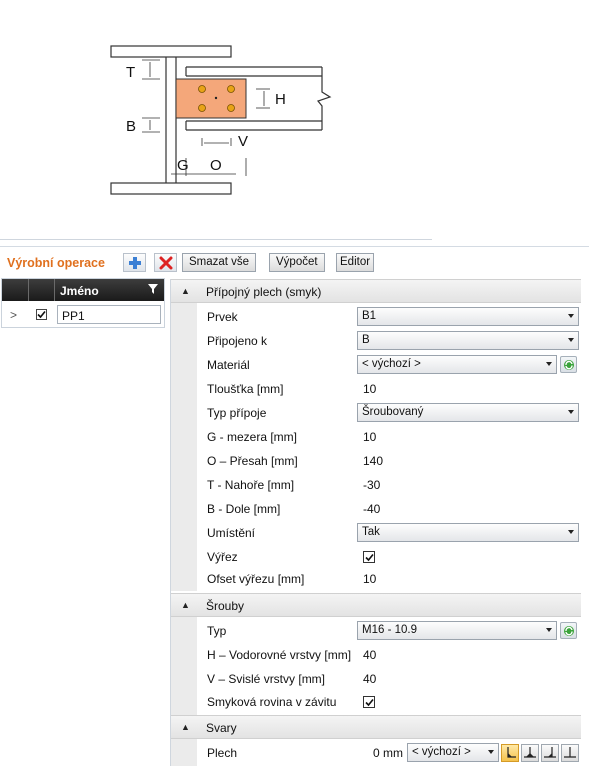  I want to click on bottom-value: -40, so click(371, 509).